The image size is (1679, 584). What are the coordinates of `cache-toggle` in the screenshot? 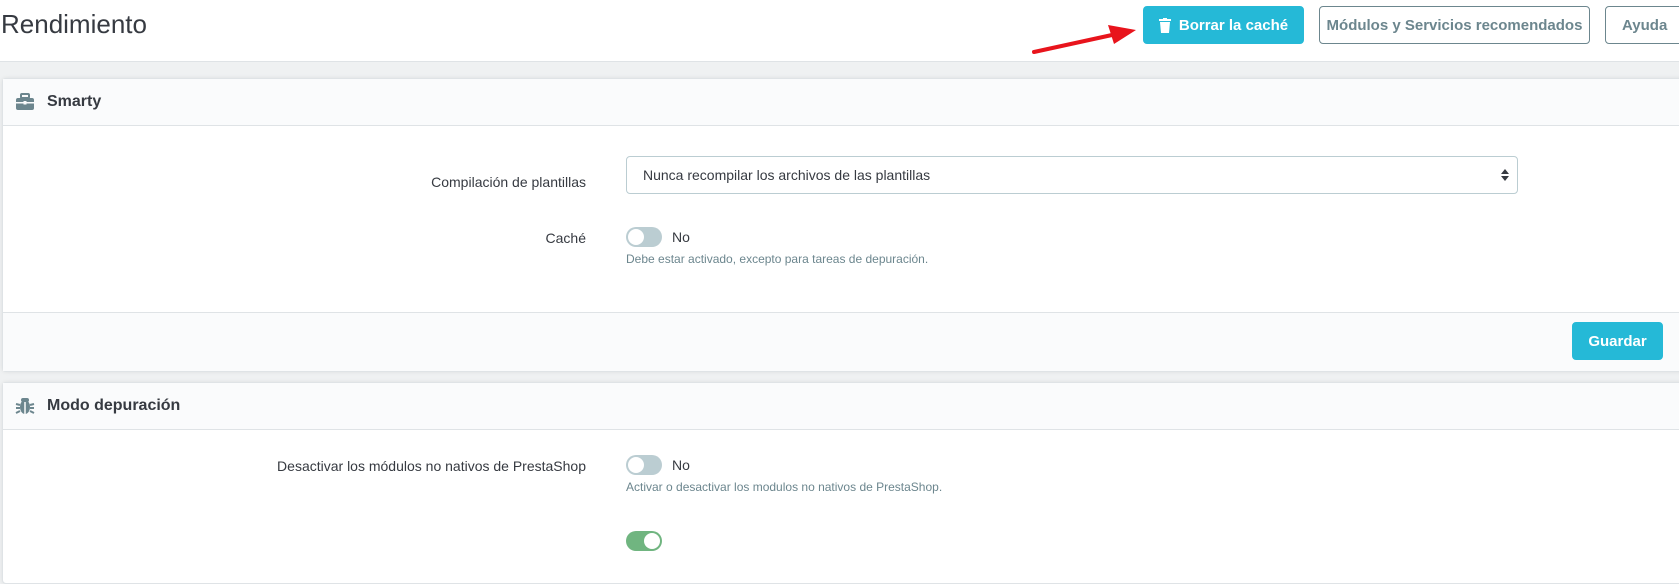 It's located at (644, 237).